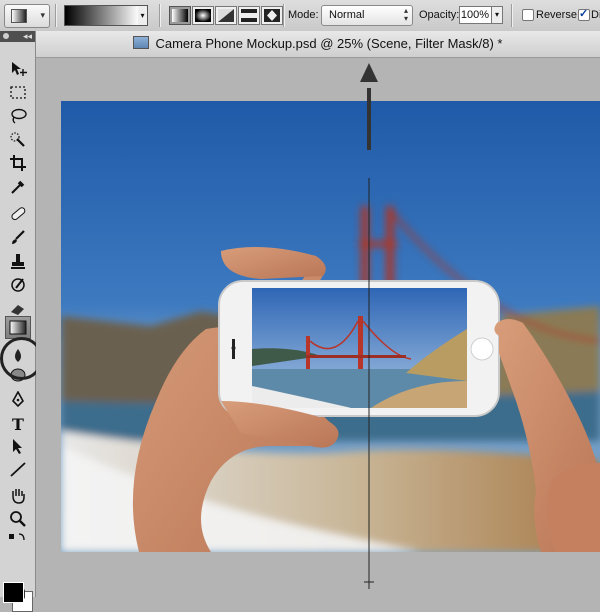 The image size is (600, 612). I want to click on arrow-up-icon, so click(369, 72).